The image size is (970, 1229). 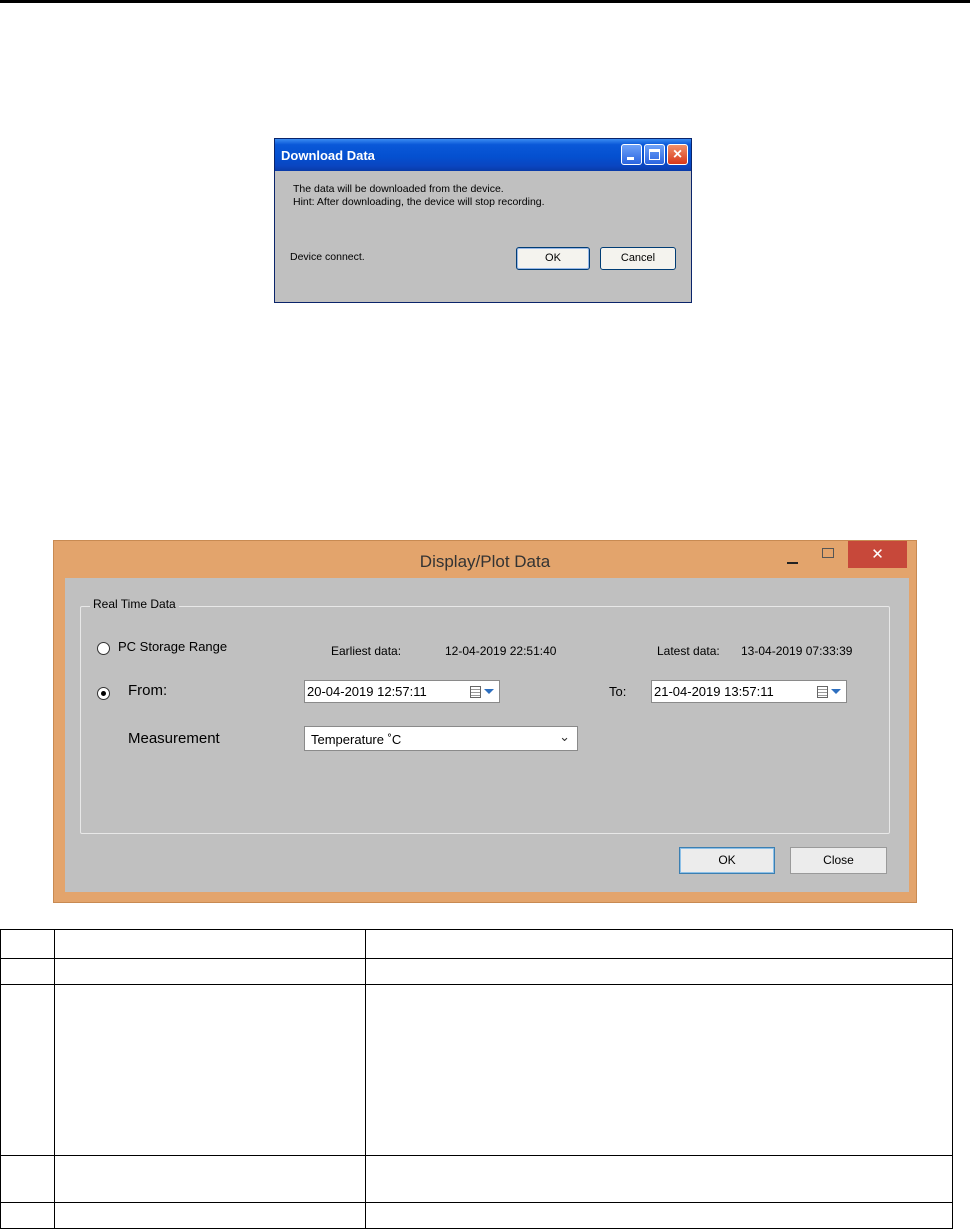 I want to click on close-icon: ×, so click(x=677, y=154).